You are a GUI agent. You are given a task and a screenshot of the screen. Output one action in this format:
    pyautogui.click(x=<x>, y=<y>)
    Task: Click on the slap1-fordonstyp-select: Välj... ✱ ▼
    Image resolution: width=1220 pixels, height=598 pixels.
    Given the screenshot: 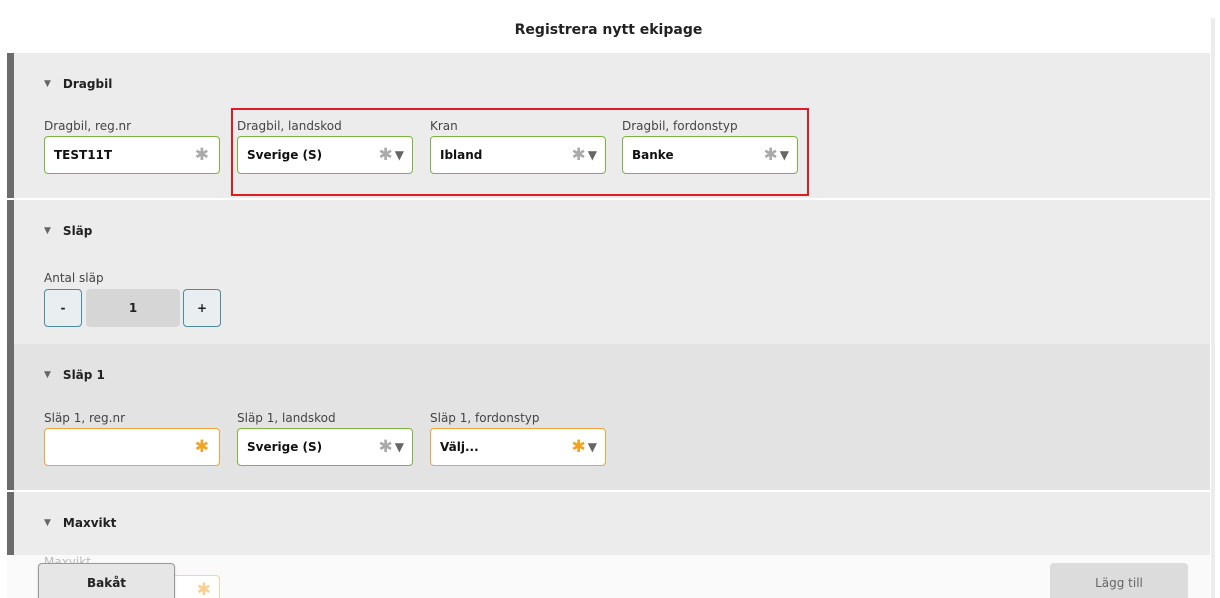 What is the action you would take?
    pyautogui.click(x=518, y=447)
    